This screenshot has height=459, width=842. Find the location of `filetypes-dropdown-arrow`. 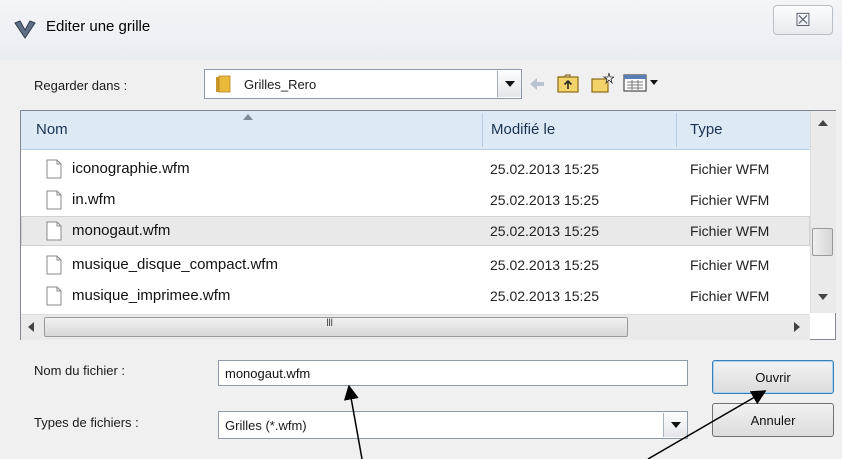

filetypes-dropdown-arrow is located at coordinates (675, 425).